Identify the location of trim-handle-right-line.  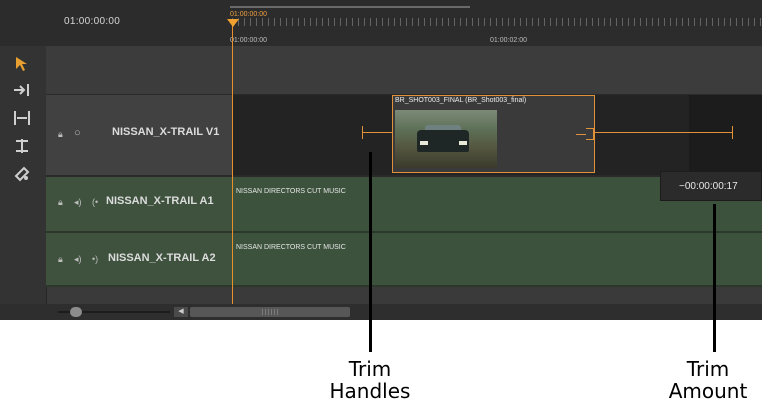
(581, 134).